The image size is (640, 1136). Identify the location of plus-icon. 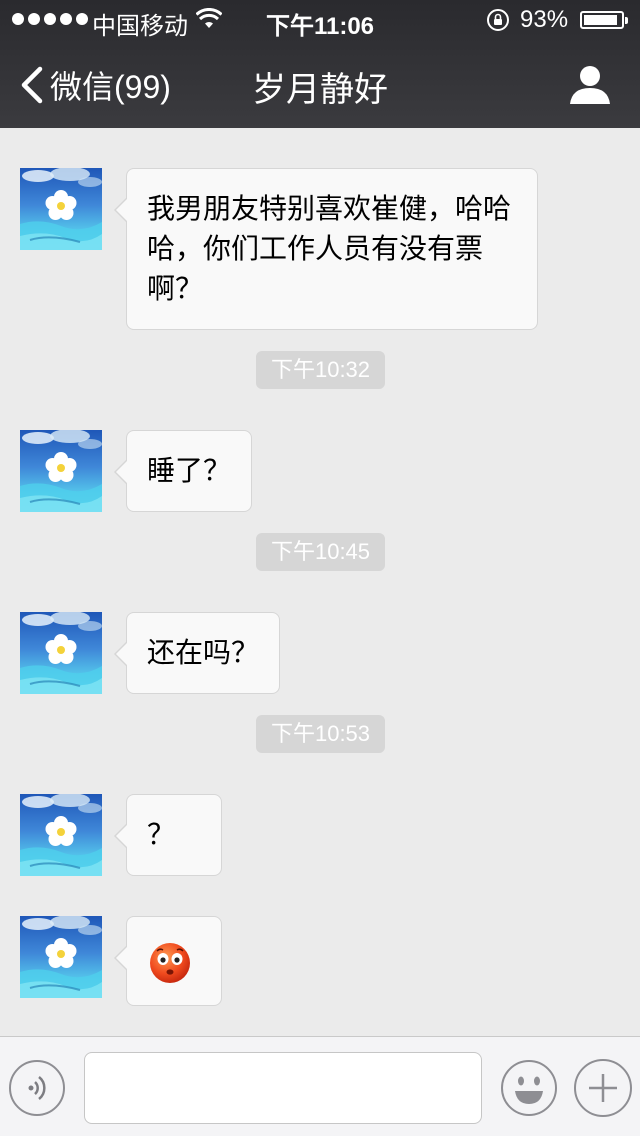
(603, 1088).